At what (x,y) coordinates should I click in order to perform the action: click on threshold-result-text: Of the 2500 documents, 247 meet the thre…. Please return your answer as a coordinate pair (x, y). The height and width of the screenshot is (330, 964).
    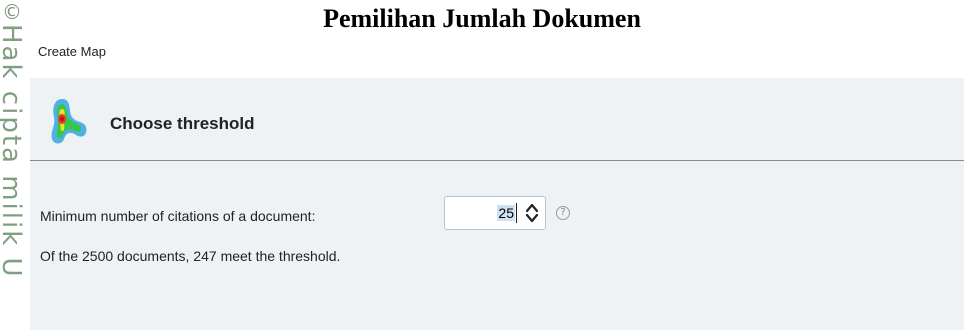
    Looking at the image, I should click on (190, 256).